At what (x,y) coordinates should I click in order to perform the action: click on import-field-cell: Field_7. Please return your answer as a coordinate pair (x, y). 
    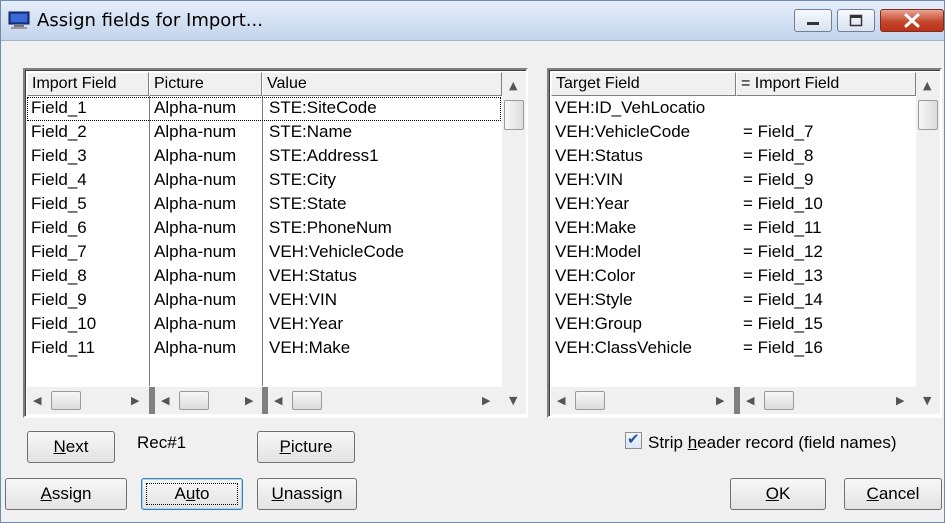
    Looking at the image, I should click on (59, 251).